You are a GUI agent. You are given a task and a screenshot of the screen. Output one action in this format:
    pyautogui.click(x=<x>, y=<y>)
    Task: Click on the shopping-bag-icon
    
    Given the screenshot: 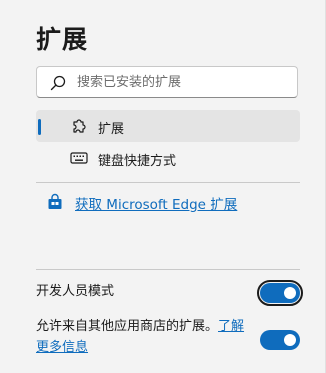 What is the action you would take?
    pyautogui.click(x=55, y=201)
    